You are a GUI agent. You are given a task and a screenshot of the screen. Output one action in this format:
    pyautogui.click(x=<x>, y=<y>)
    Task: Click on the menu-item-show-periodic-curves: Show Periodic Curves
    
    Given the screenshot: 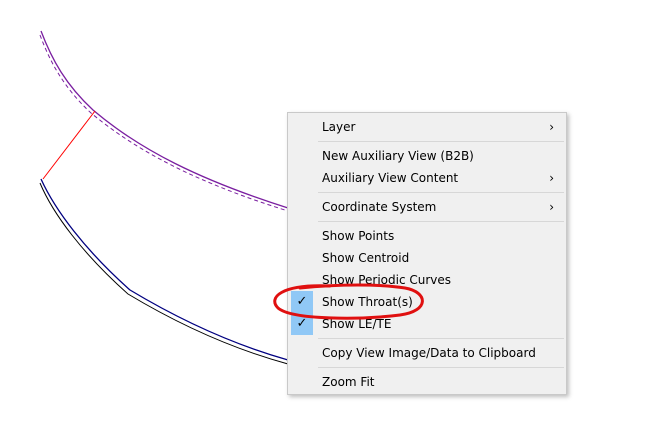 What is the action you would take?
    pyautogui.click(x=427, y=280)
    